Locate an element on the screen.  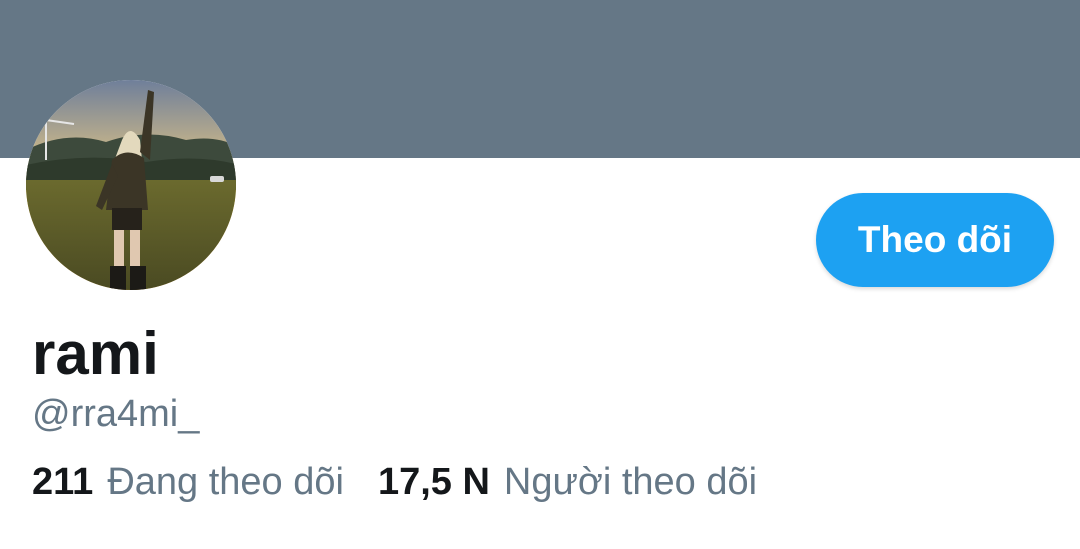
avatar-photo is located at coordinates (131, 185).